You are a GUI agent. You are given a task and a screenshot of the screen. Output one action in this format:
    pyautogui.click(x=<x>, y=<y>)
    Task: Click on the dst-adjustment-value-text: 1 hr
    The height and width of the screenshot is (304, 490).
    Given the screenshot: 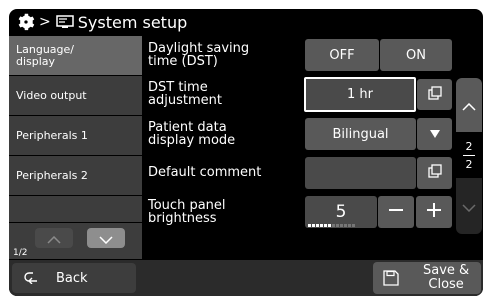 What is the action you would take?
    pyautogui.click(x=360, y=94)
    